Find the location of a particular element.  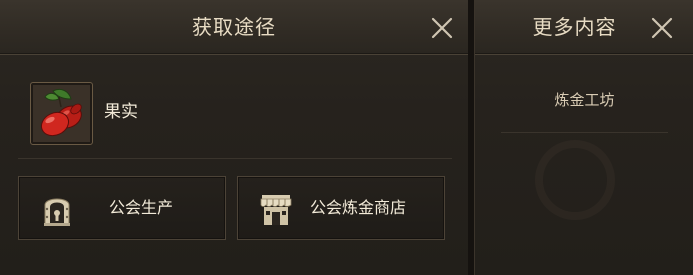

source-button-guild-alchemy-shop: 公会炼金商店 is located at coordinates (341, 208).